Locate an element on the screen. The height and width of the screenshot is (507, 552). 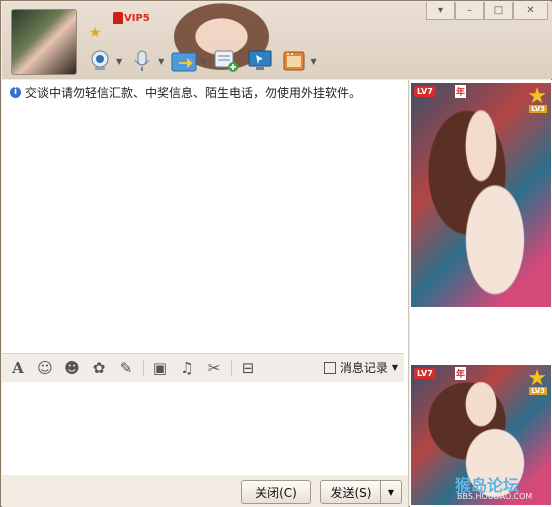
music-icon: ♫ is located at coordinates (187, 368).